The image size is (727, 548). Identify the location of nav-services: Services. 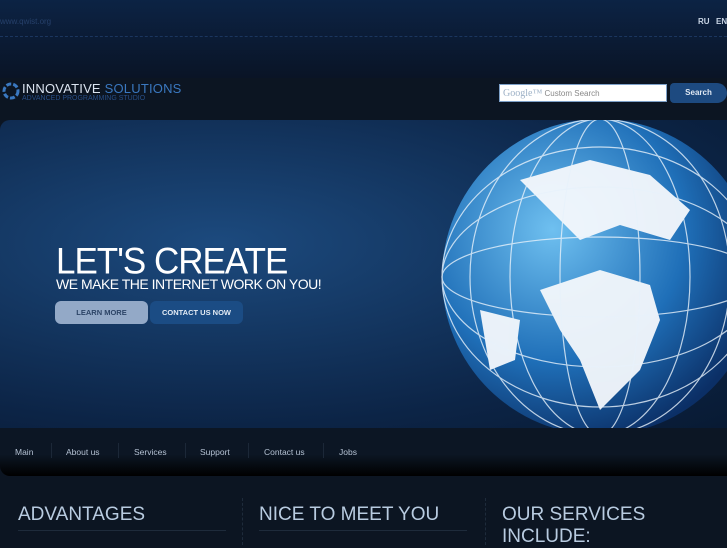
(150, 452).